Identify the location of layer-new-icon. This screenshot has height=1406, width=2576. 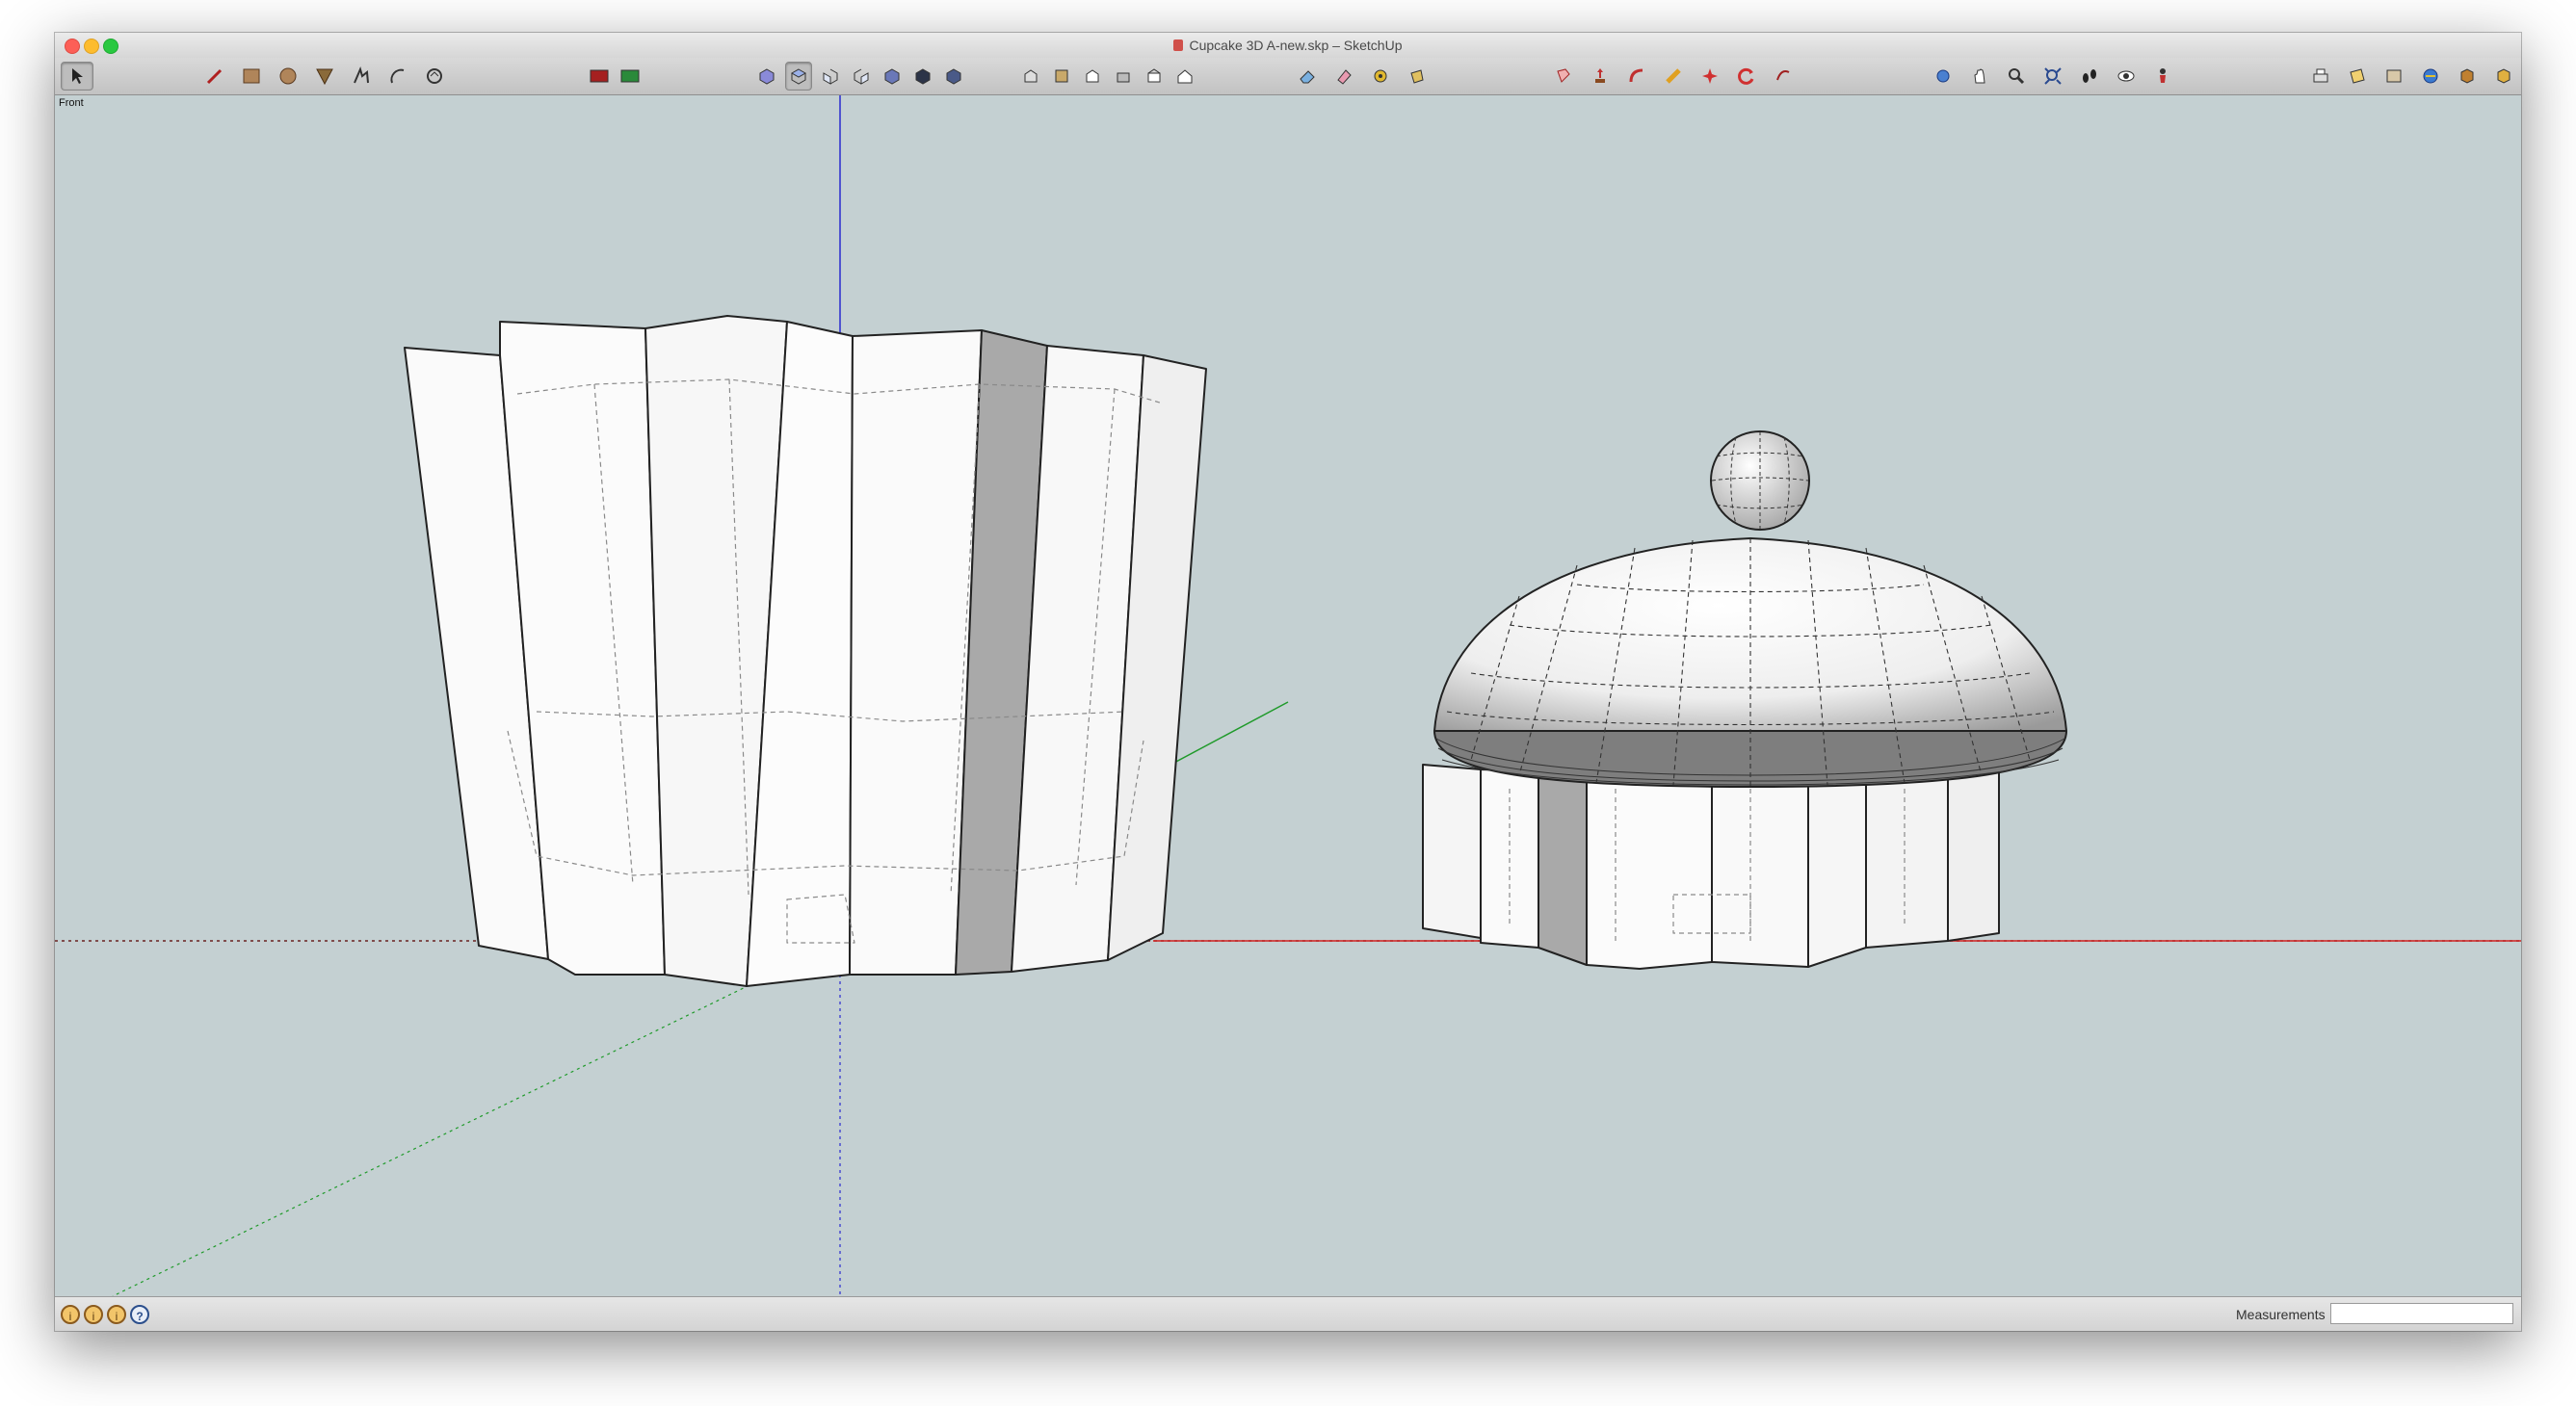
(630, 76).